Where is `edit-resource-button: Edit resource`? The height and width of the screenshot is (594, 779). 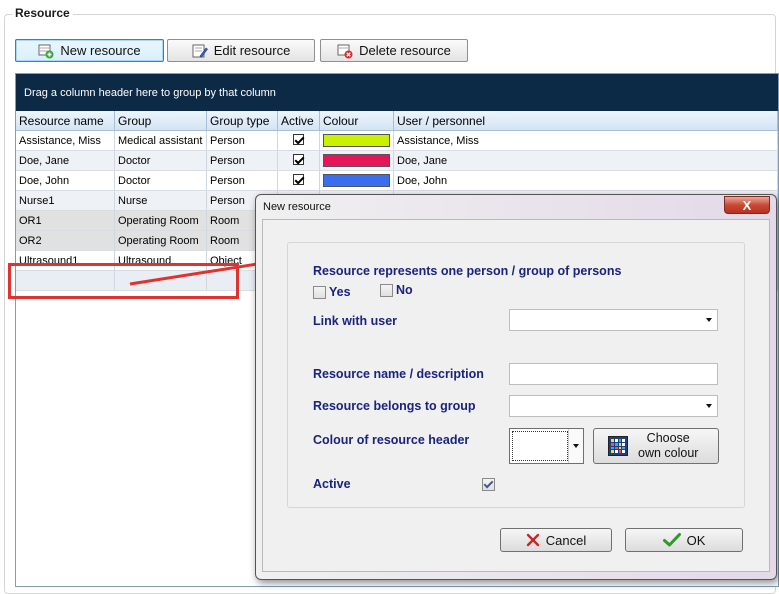 edit-resource-button: Edit resource is located at coordinates (241, 50).